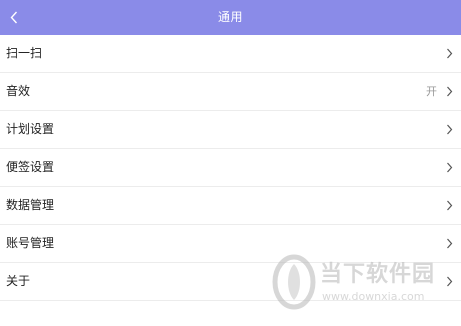 This screenshot has width=461, height=326. I want to click on row-account-management: 账号管理, so click(230, 244).